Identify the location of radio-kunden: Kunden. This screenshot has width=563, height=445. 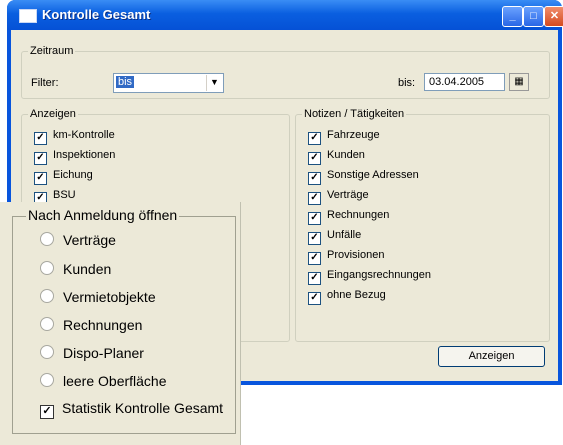
(75, 269).